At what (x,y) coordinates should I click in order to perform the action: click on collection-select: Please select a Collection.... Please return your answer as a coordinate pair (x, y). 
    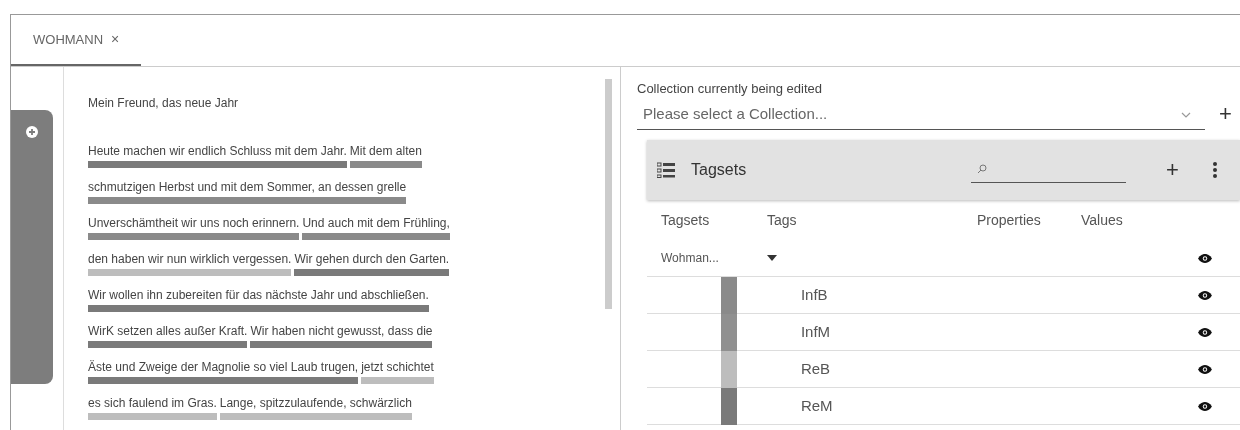
    Looking at the image, I should click on (921, 114).